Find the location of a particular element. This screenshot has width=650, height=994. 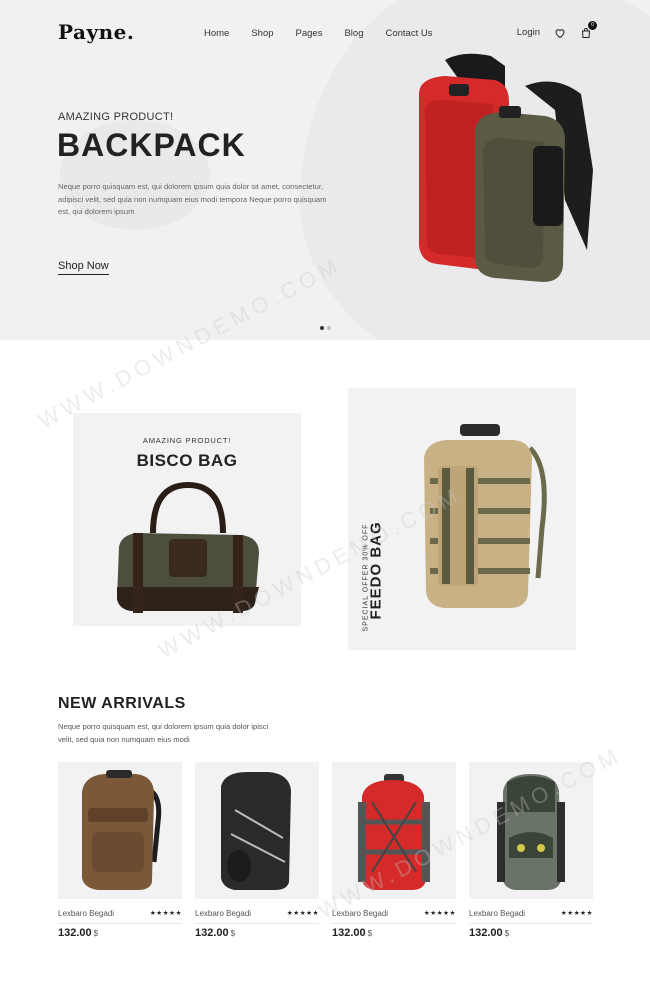

promo-title-vertical: FEEDO BAG is located at coordinates (376, 570).